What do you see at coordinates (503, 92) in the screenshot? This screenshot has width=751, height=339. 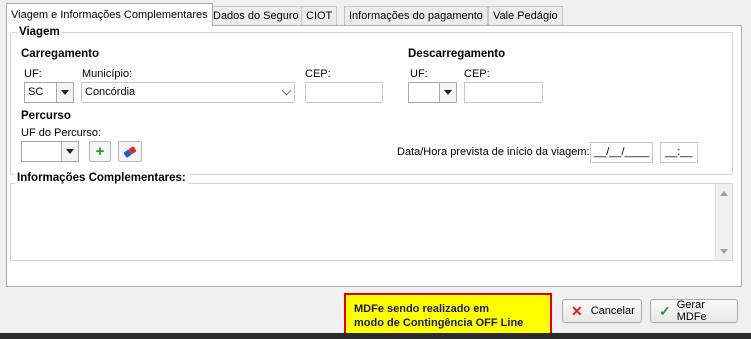 I see `descarregamento-cep-input` at bounding box center [503, 92].